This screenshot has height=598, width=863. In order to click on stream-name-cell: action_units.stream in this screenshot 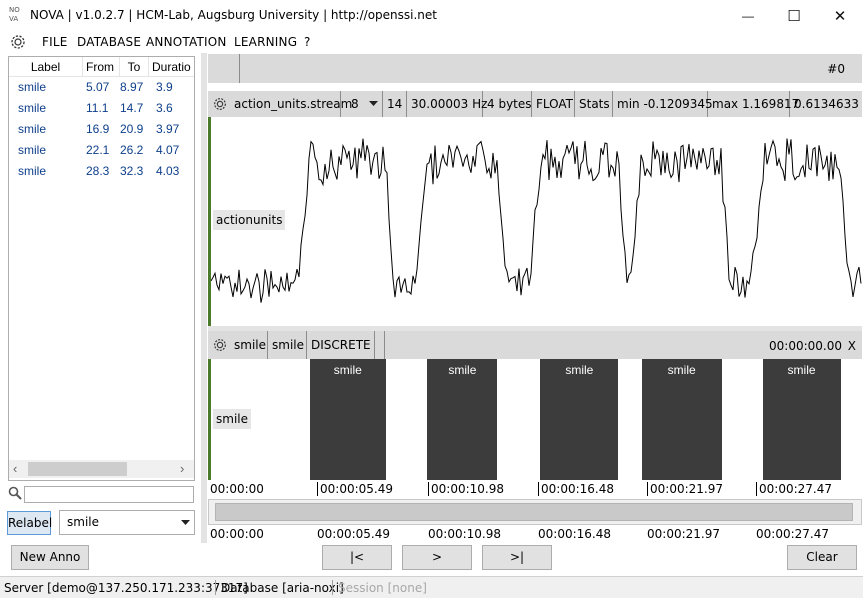, I will do `click(280, 104)`.